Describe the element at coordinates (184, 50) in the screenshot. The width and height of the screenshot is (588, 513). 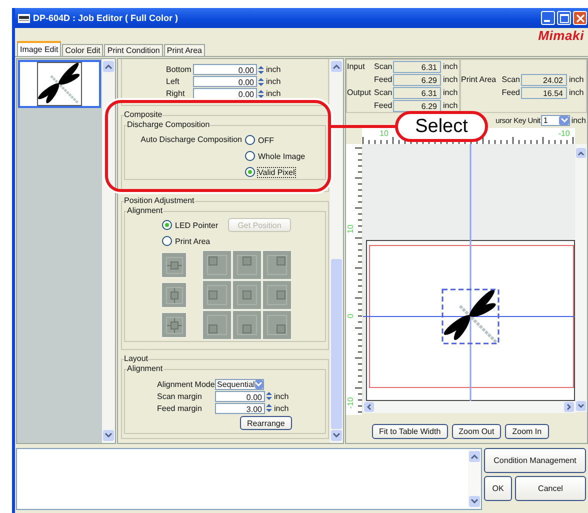
I see `tab: Print Area` at that location.